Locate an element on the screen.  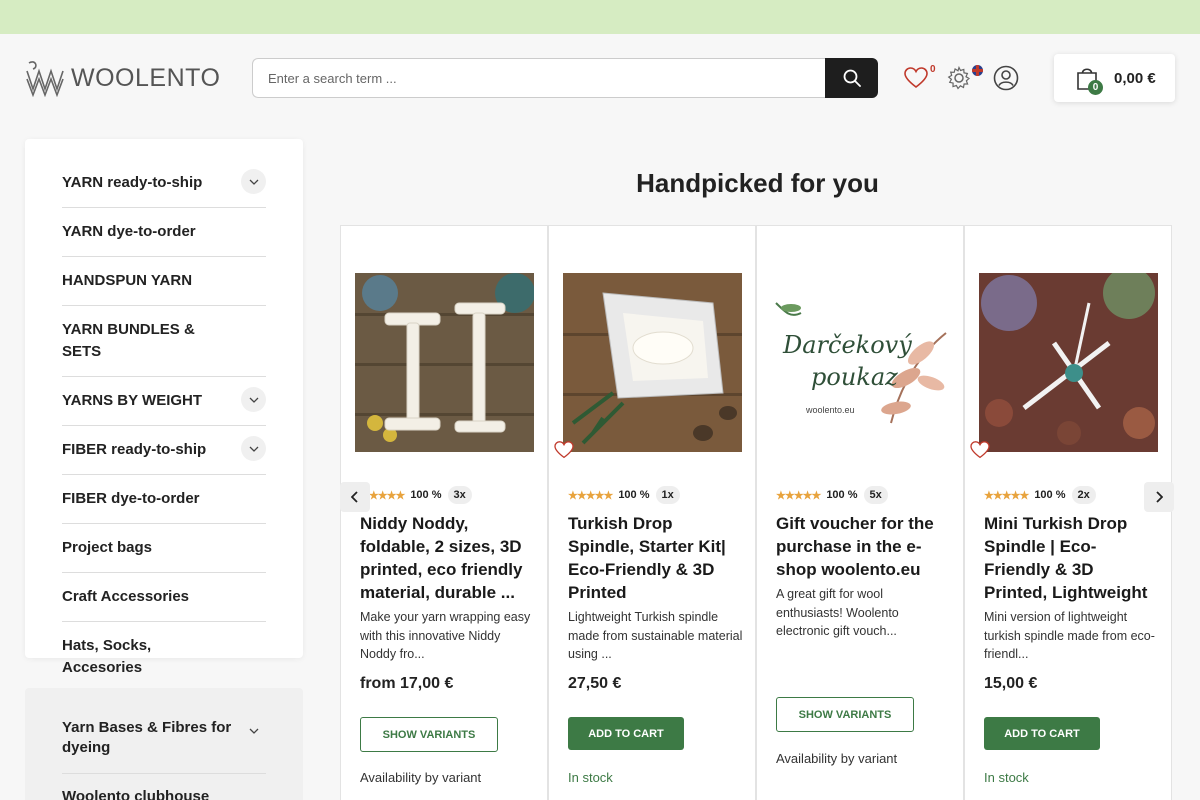
search-button is located at coordinates (851, 78).